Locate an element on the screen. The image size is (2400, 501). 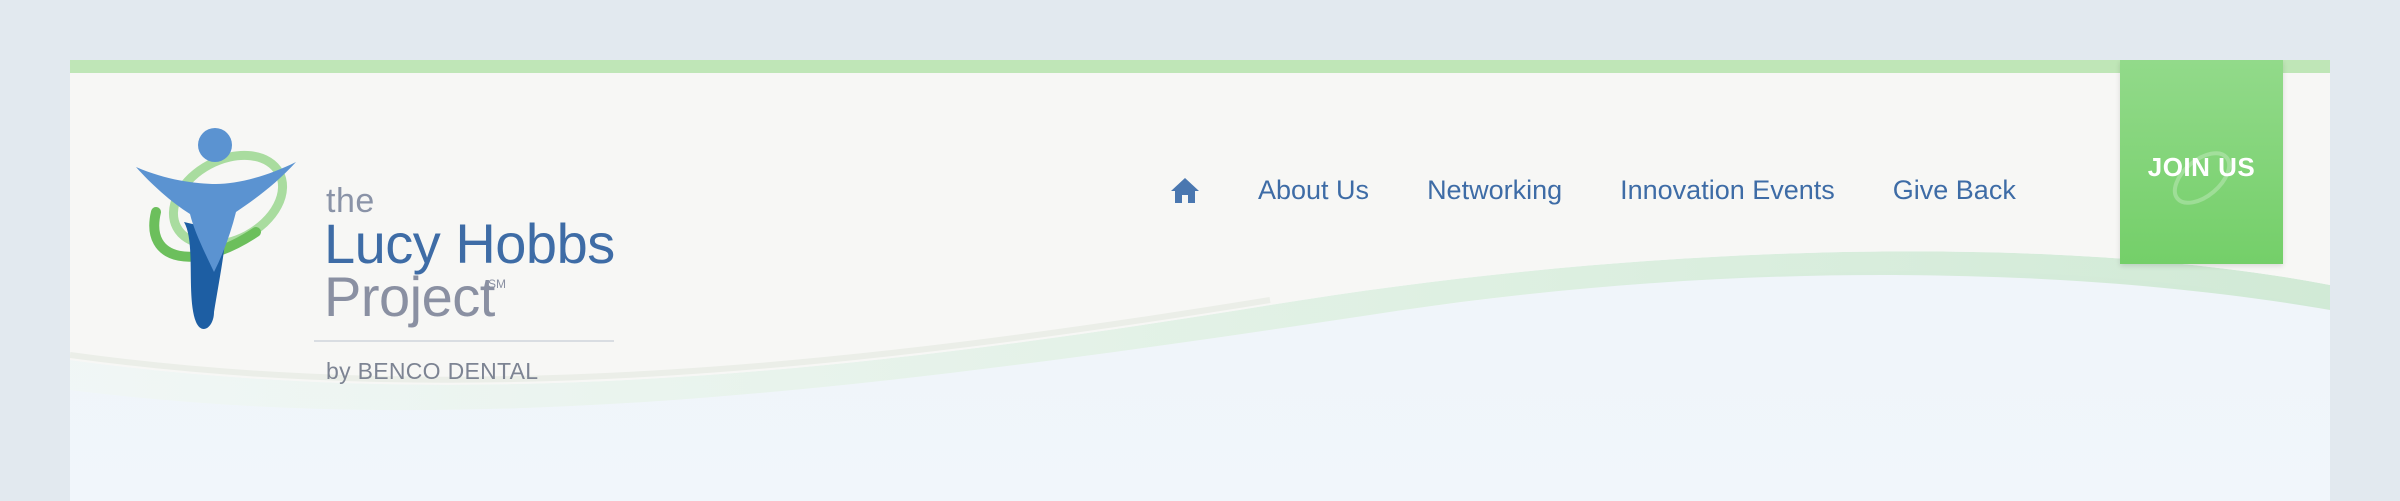
home-icon is located at coordinates (1185, 190).